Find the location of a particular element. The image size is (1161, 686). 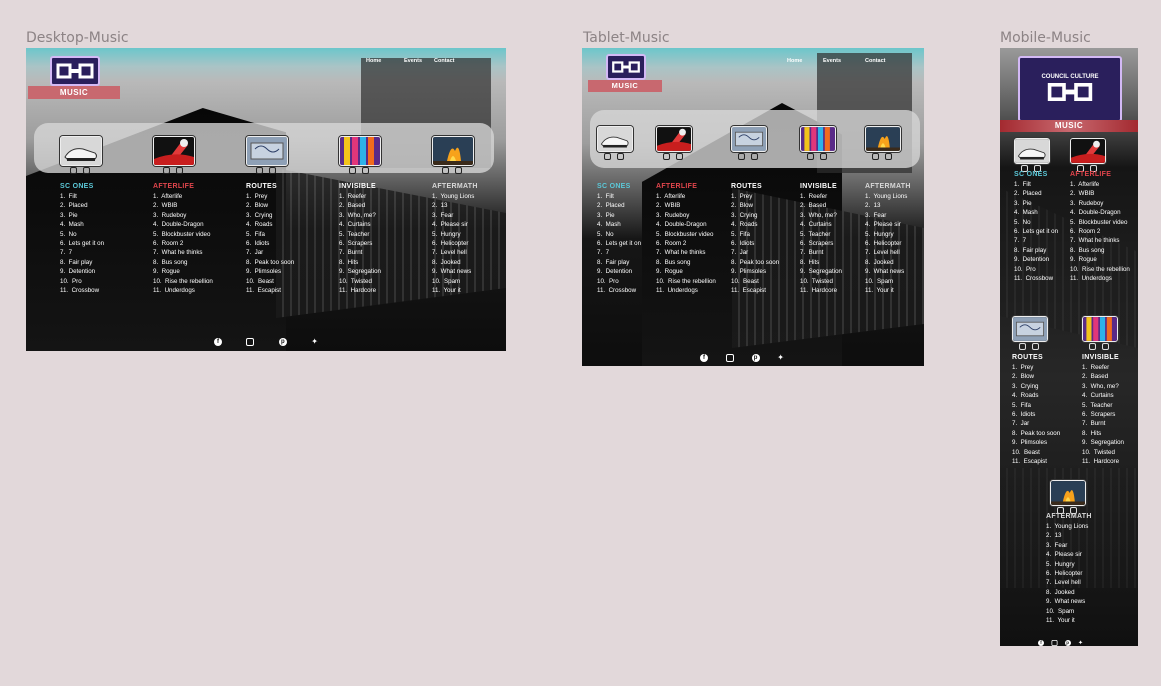

track-item: 7. Burnt is located at coordinates (833, 252).